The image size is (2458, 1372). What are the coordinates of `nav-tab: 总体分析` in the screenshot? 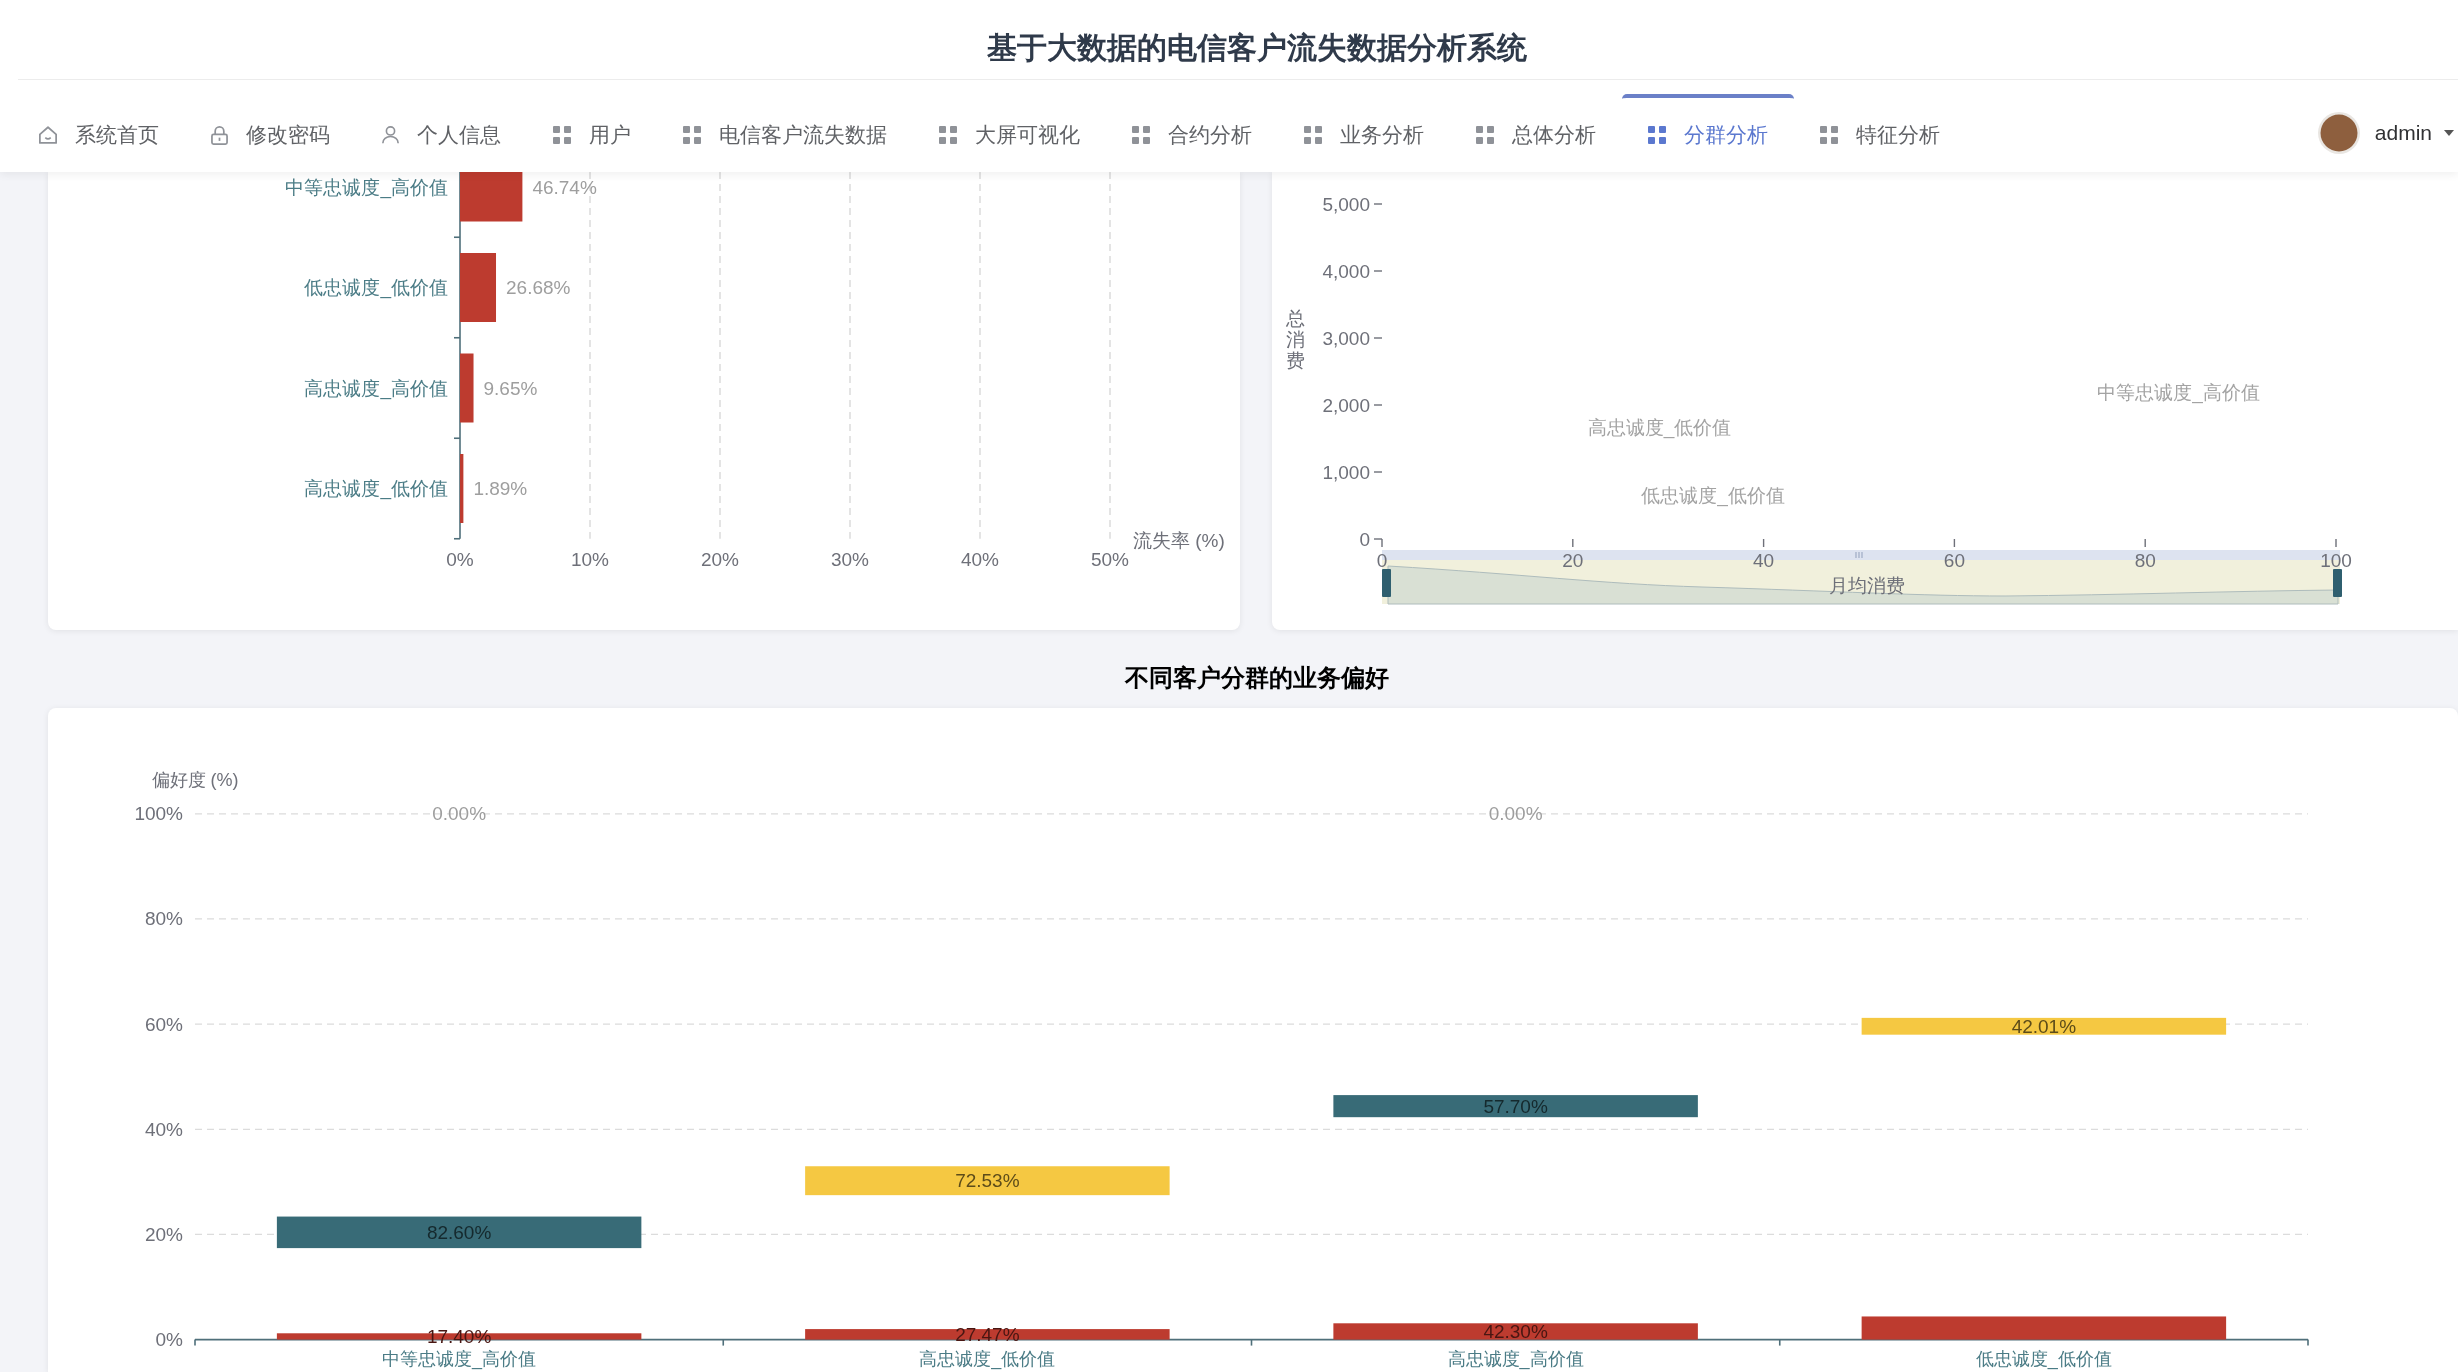 It's located at (1536, 133).